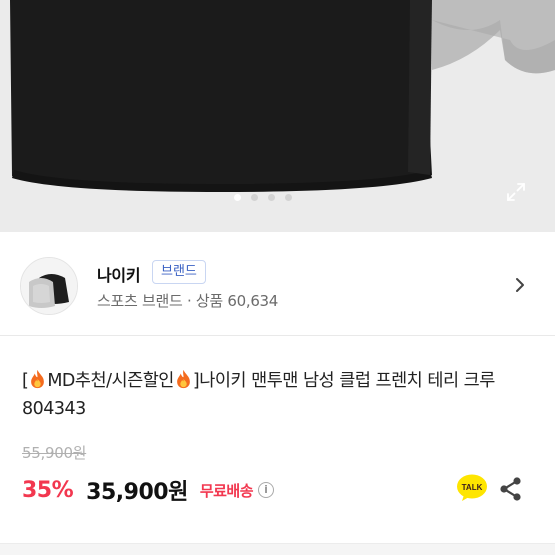 This screenshot has height=555, width=555. I want to click on info-icon: i, so click(266, 490).